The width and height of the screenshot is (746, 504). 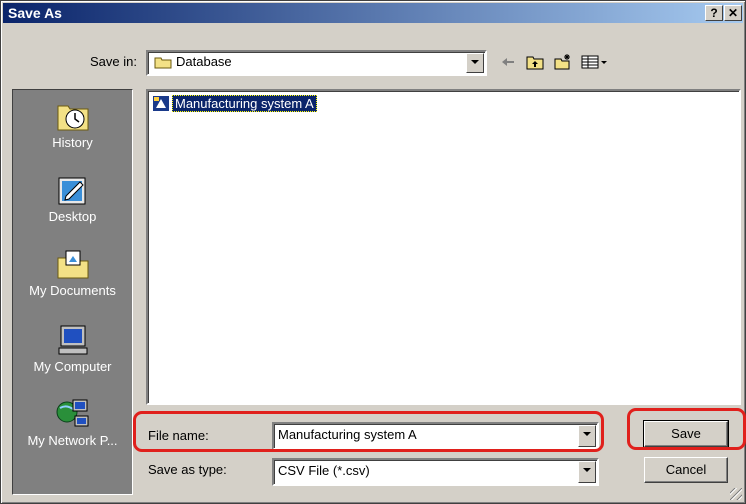 I want to click on save-in-combo: Database, so click(x=316, y=63).